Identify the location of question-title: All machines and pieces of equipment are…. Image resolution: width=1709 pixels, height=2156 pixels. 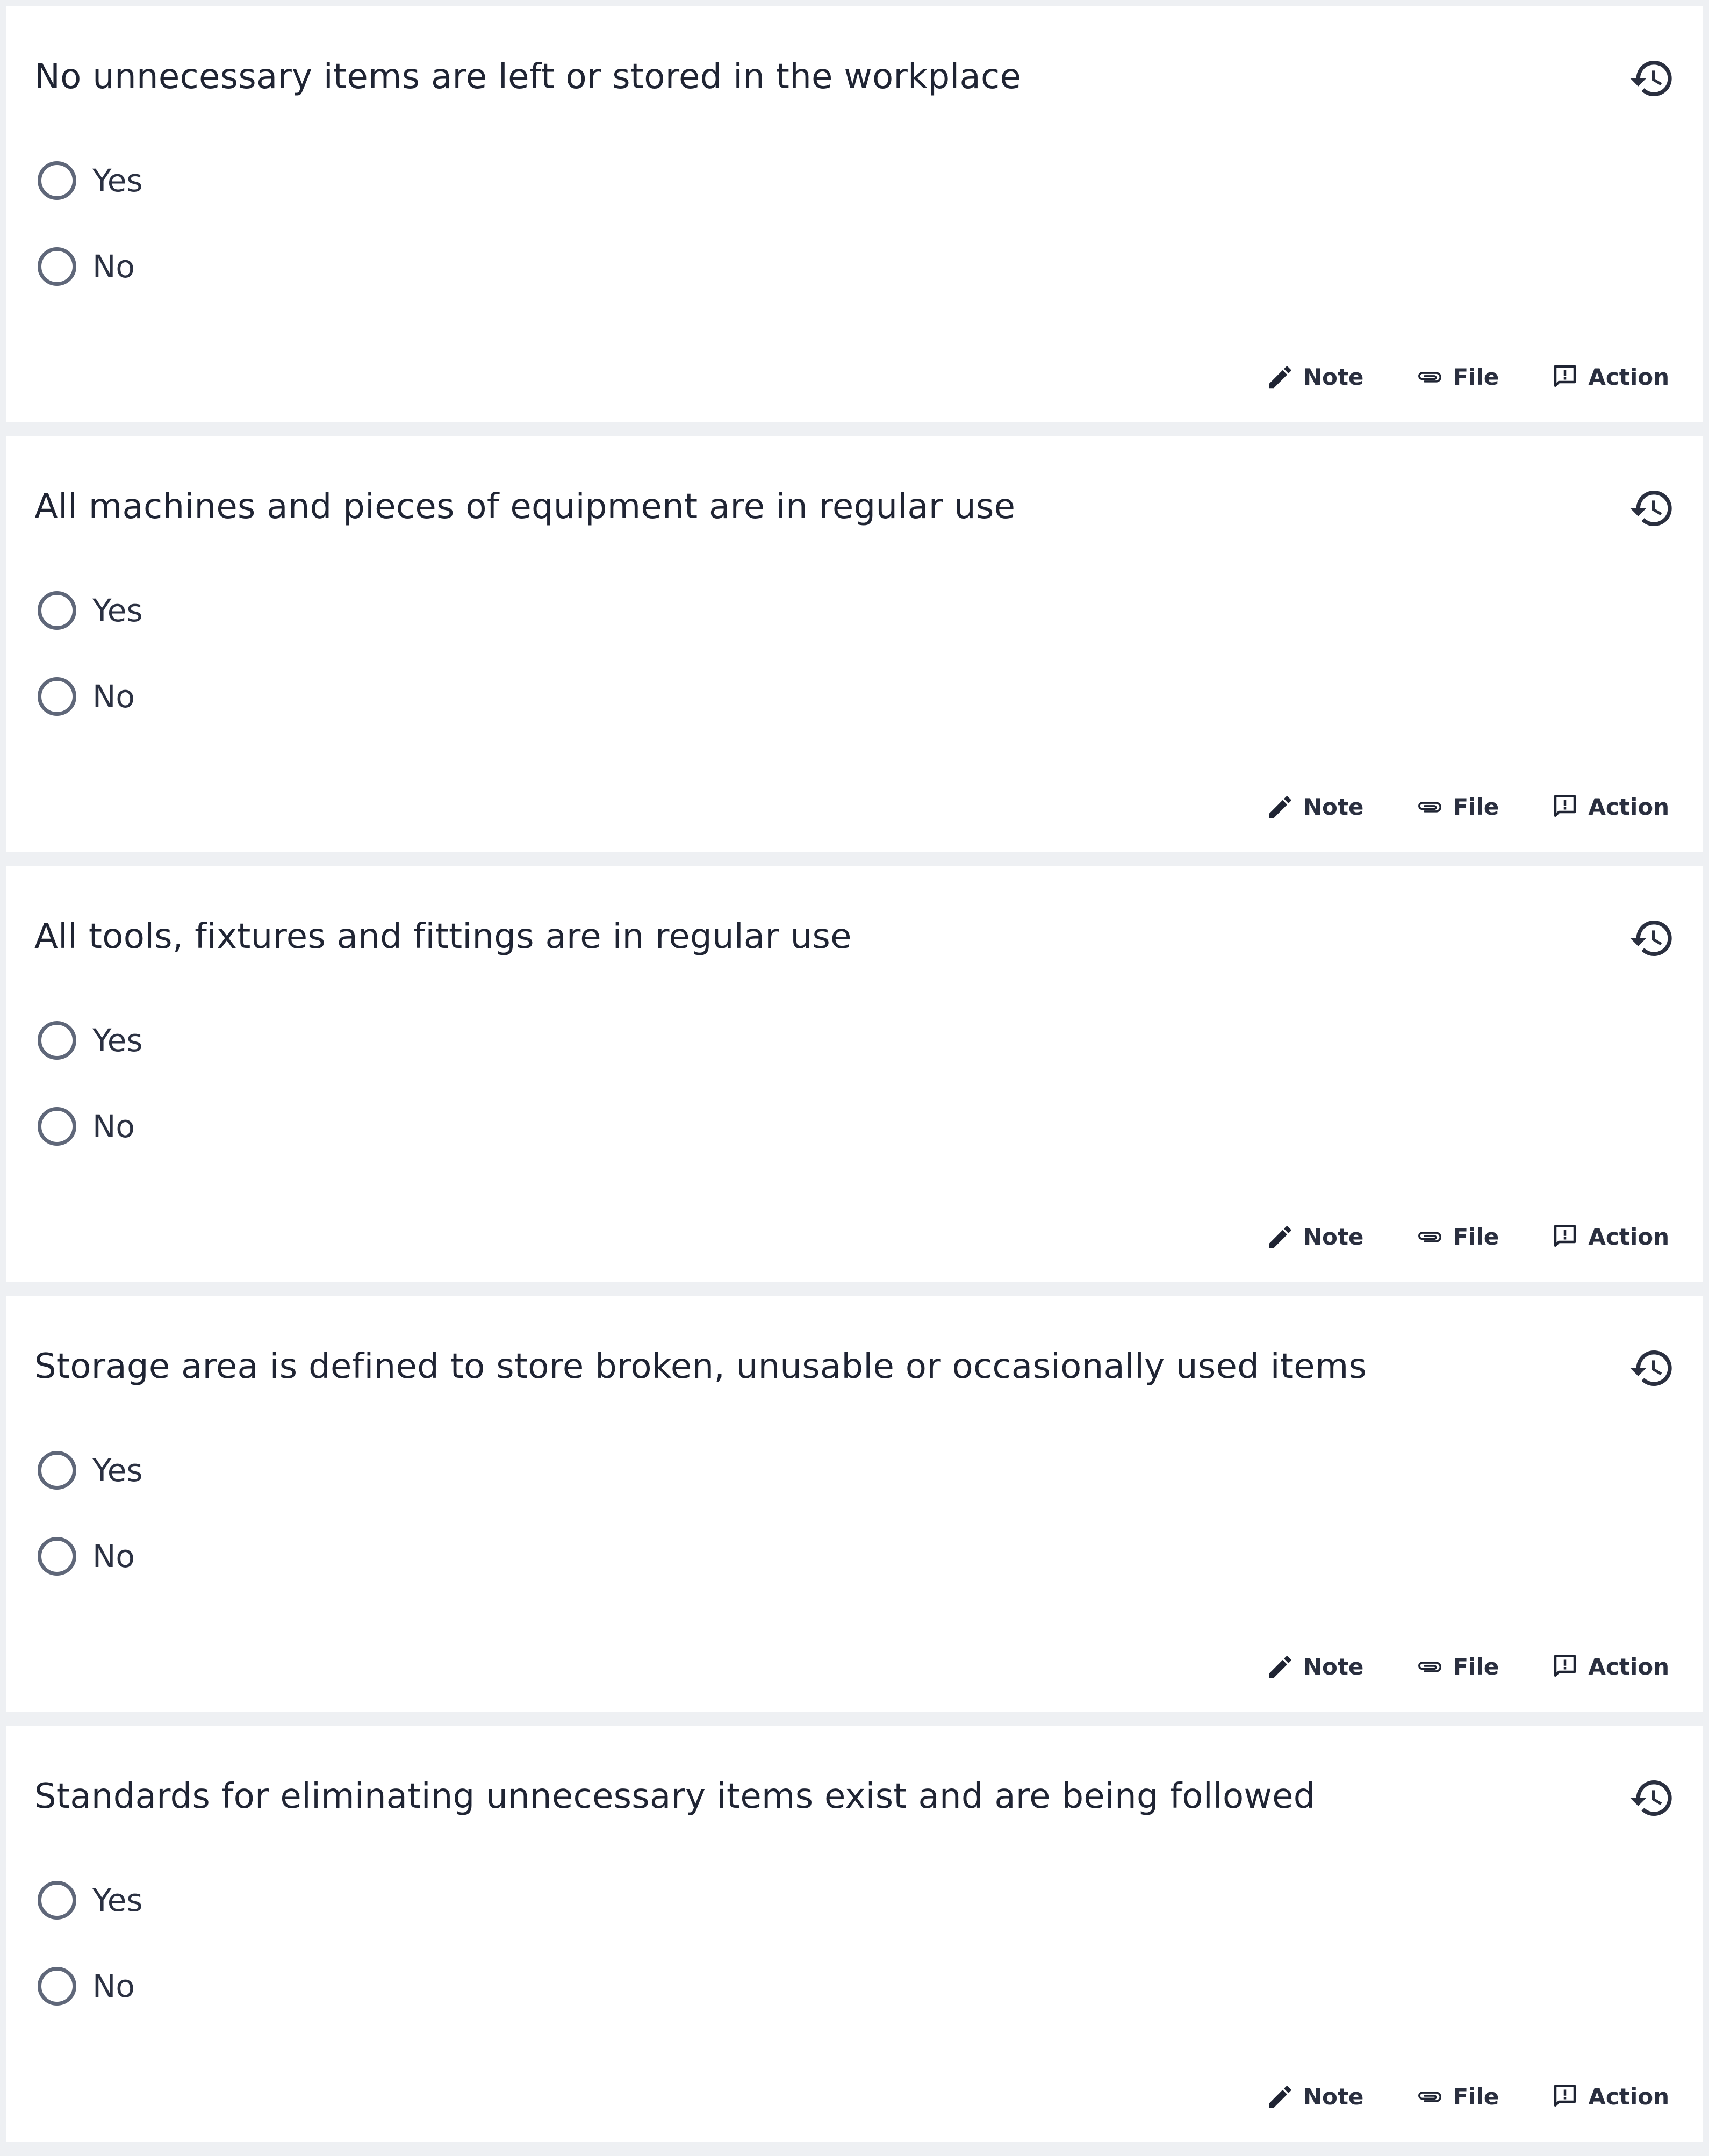
(525, 507).